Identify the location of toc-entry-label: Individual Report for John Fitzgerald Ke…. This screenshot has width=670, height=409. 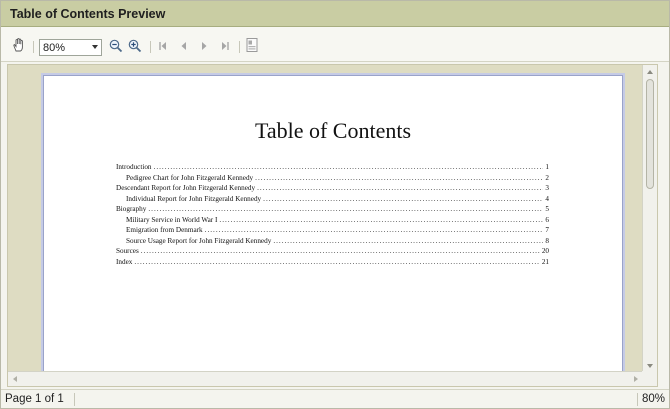
(194, 198).